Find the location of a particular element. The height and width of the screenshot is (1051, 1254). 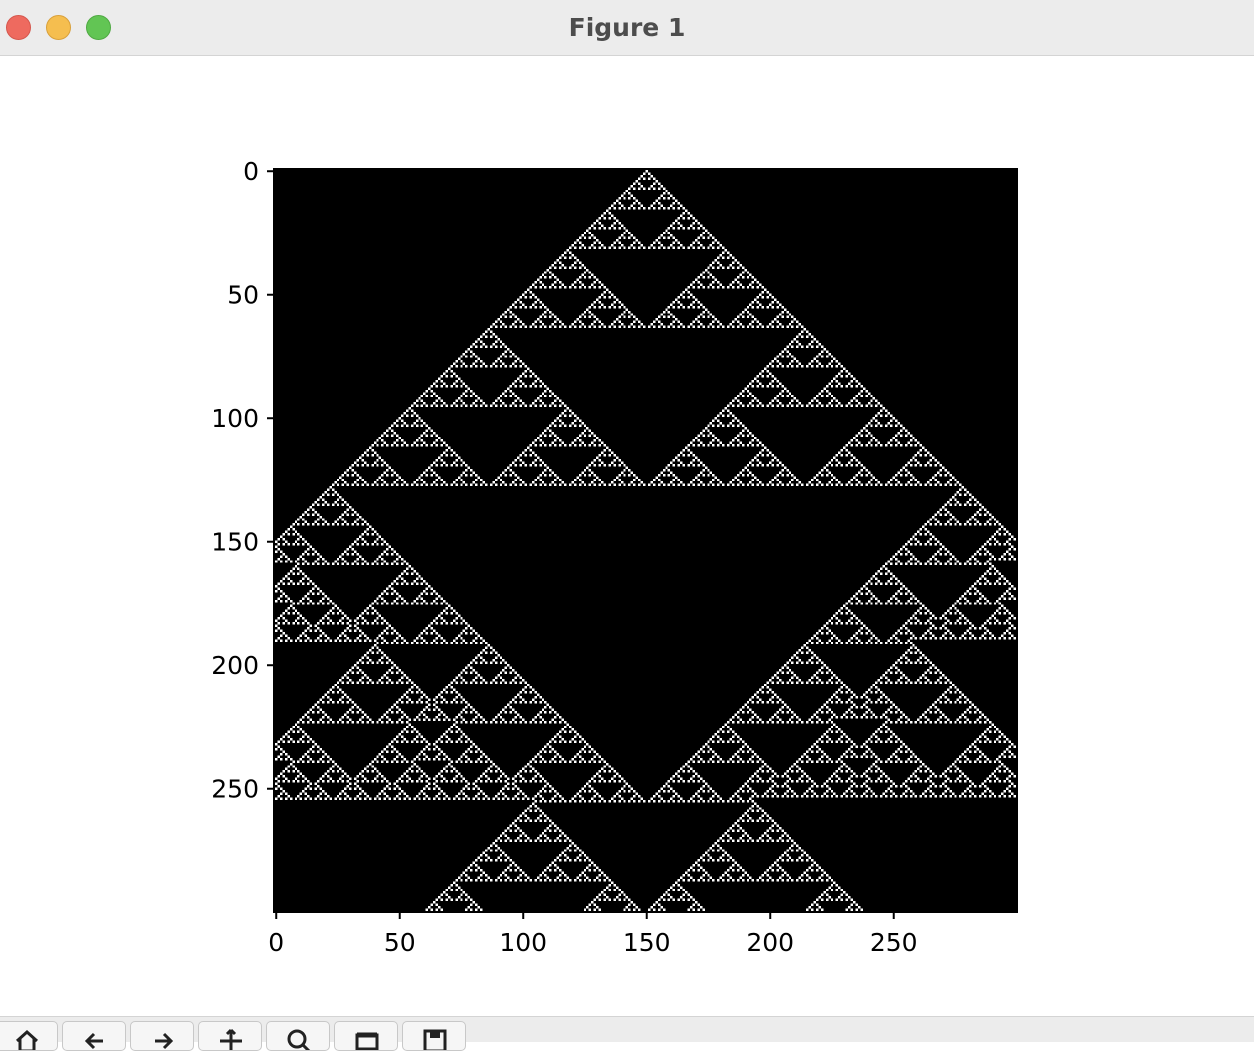

navigation-toolbar is located at coordinates (627, 1033).